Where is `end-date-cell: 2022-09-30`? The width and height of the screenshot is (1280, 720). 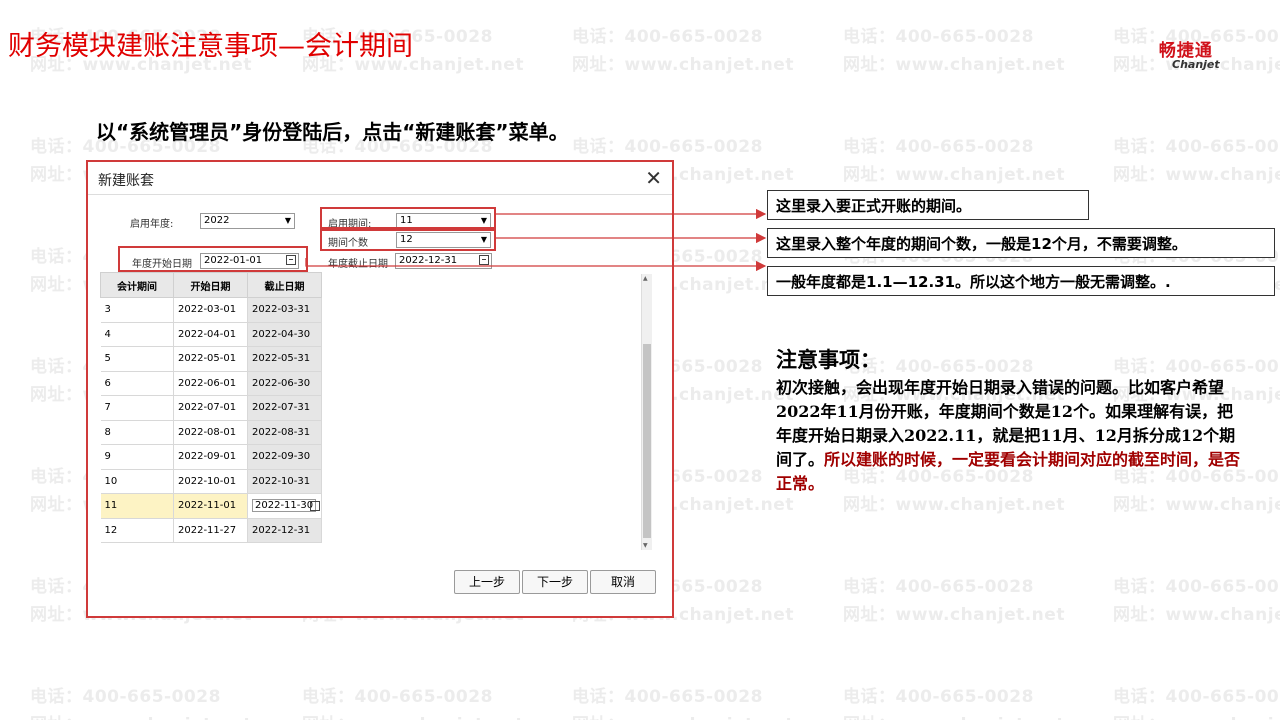 end-date-cell: 2022-09-30 is located at coordinates (284, 457).